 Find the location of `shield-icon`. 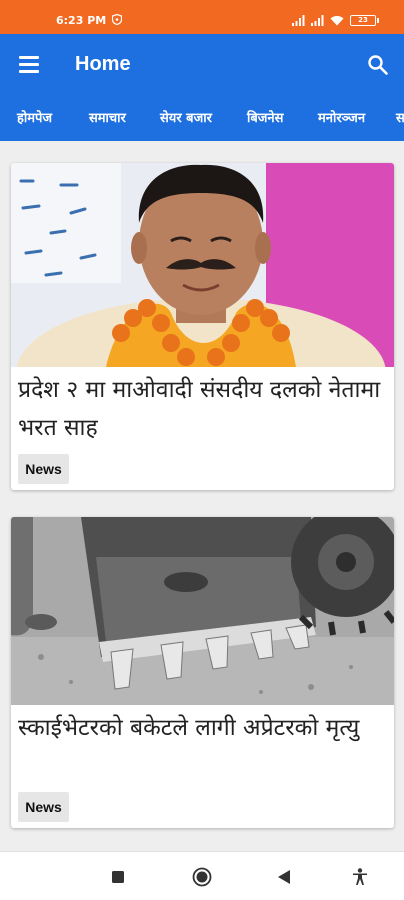

shield-icon is located at coordinates (117, 19).